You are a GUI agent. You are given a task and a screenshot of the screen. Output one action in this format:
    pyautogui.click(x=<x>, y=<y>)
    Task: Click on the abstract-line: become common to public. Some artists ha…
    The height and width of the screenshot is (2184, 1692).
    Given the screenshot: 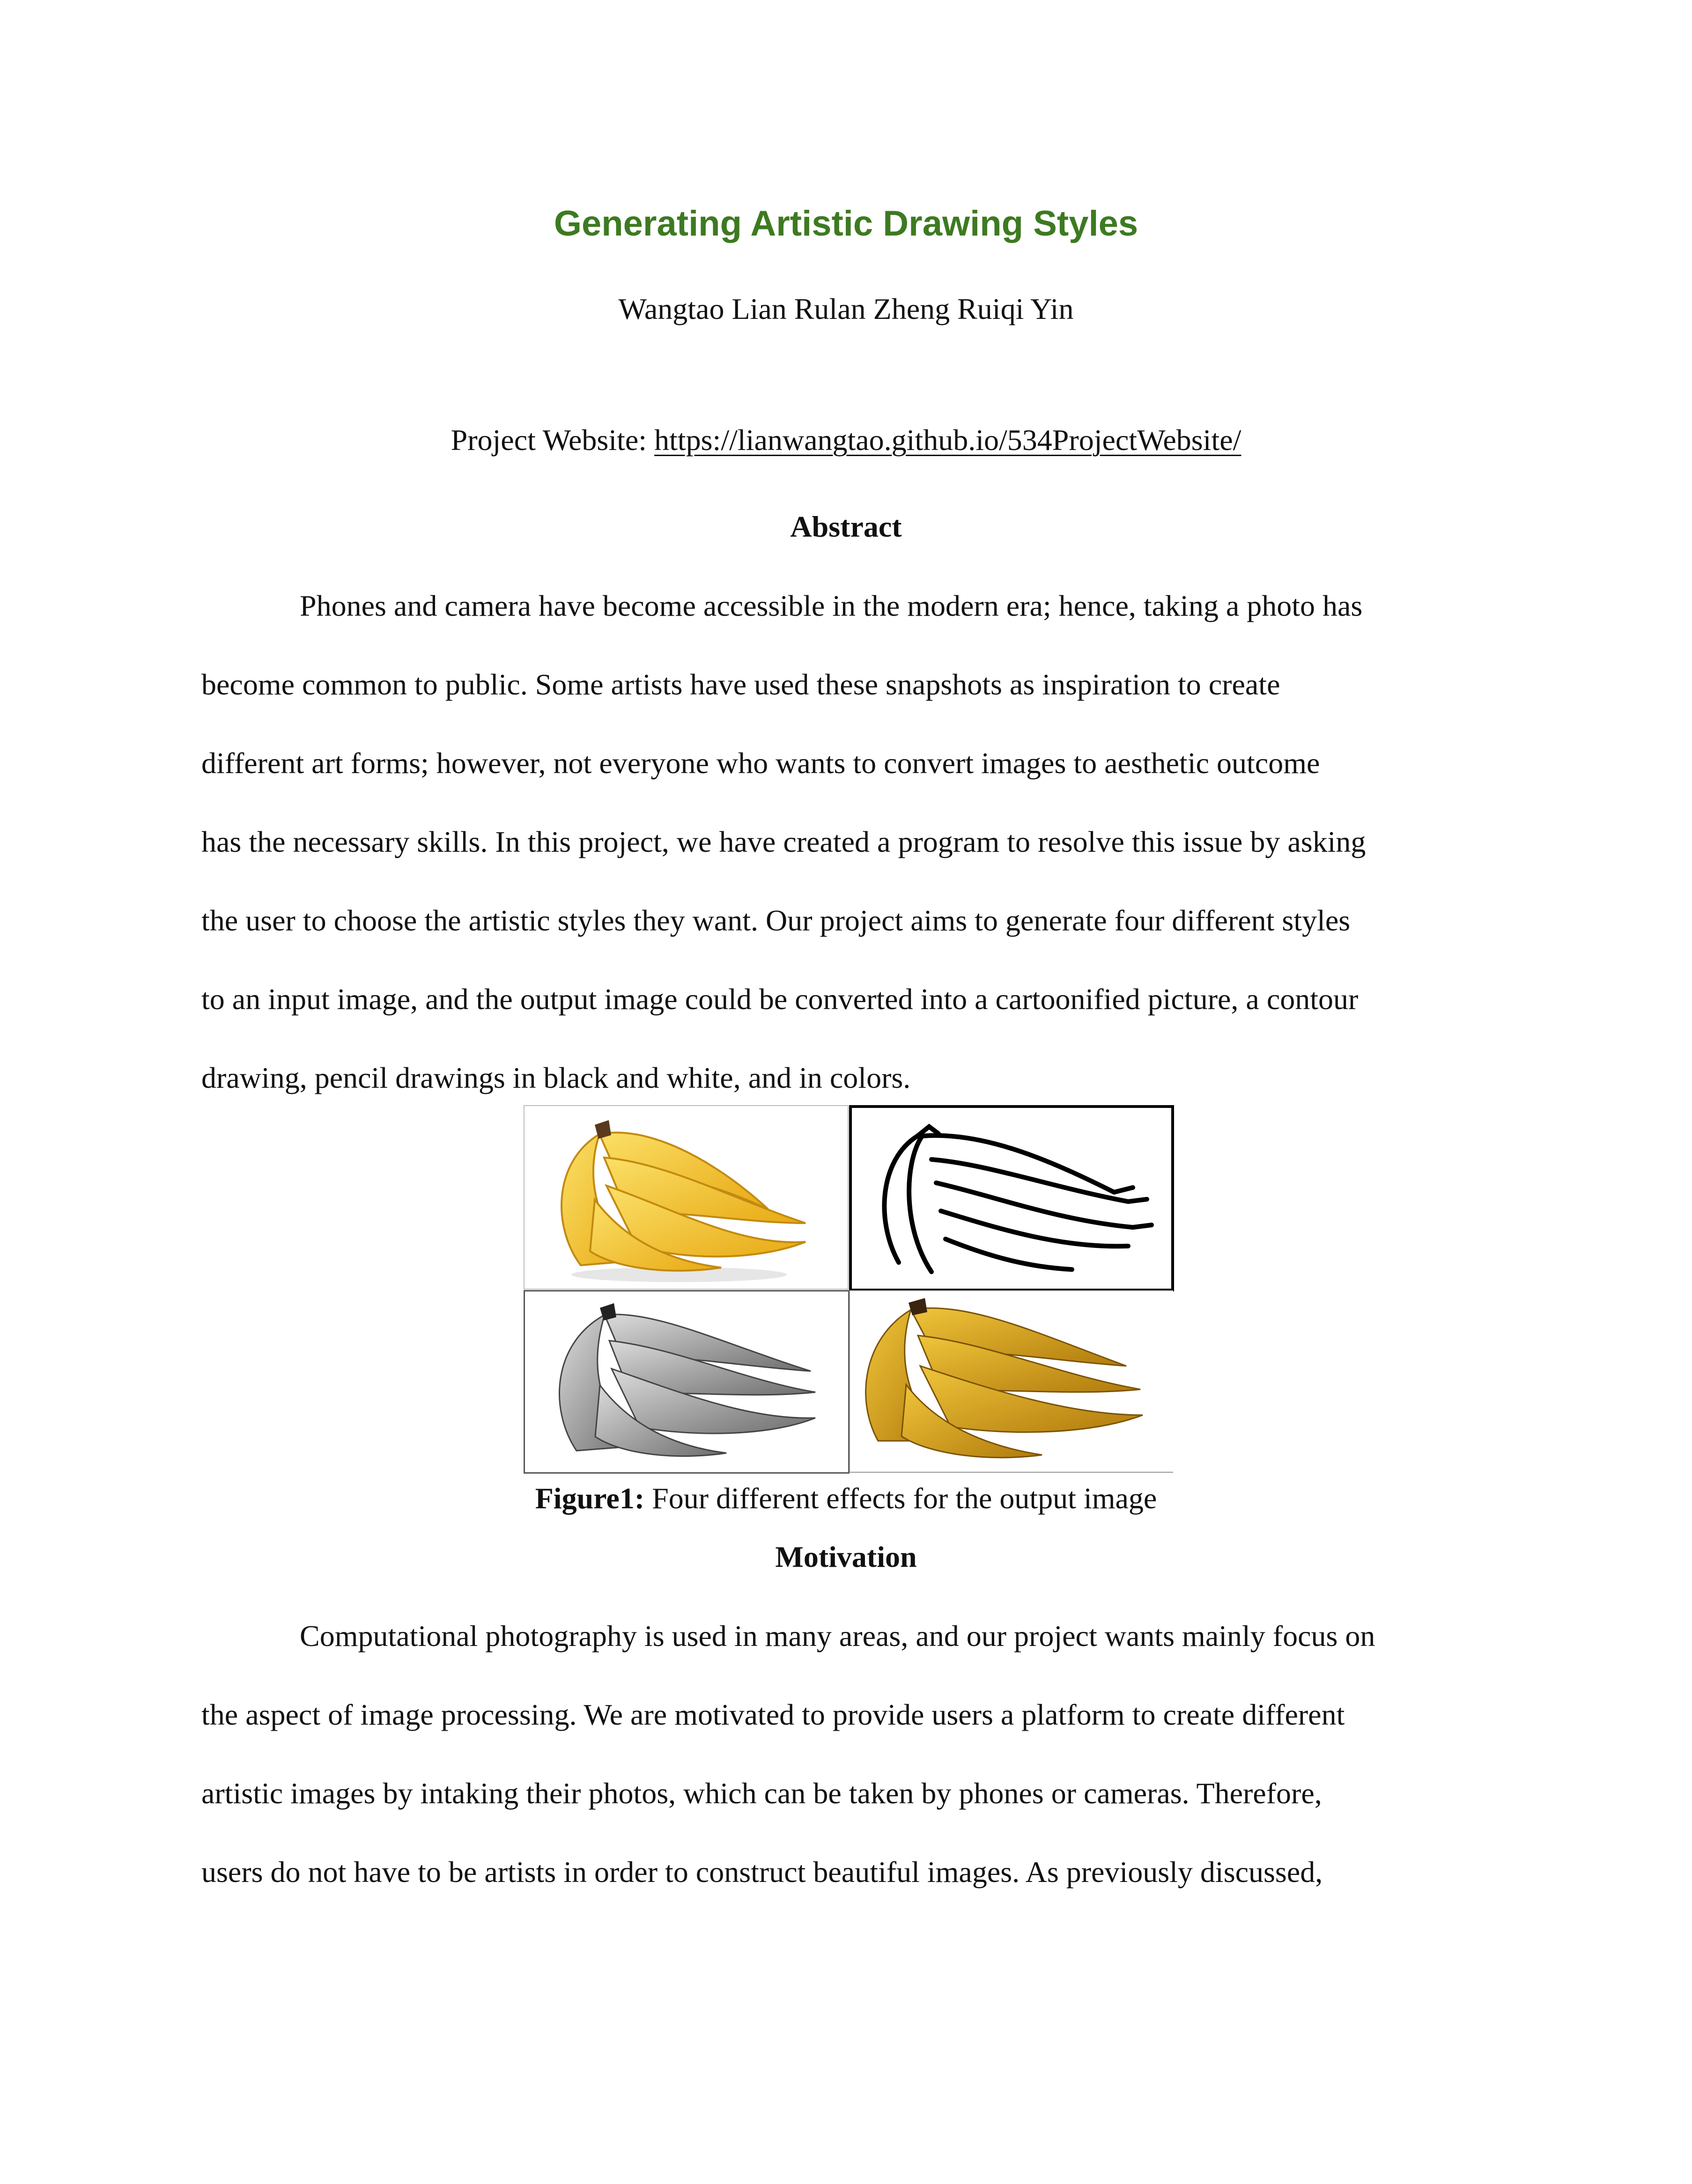 What is the action you would take?
    pyautogui.click(x=740, y=684)
    